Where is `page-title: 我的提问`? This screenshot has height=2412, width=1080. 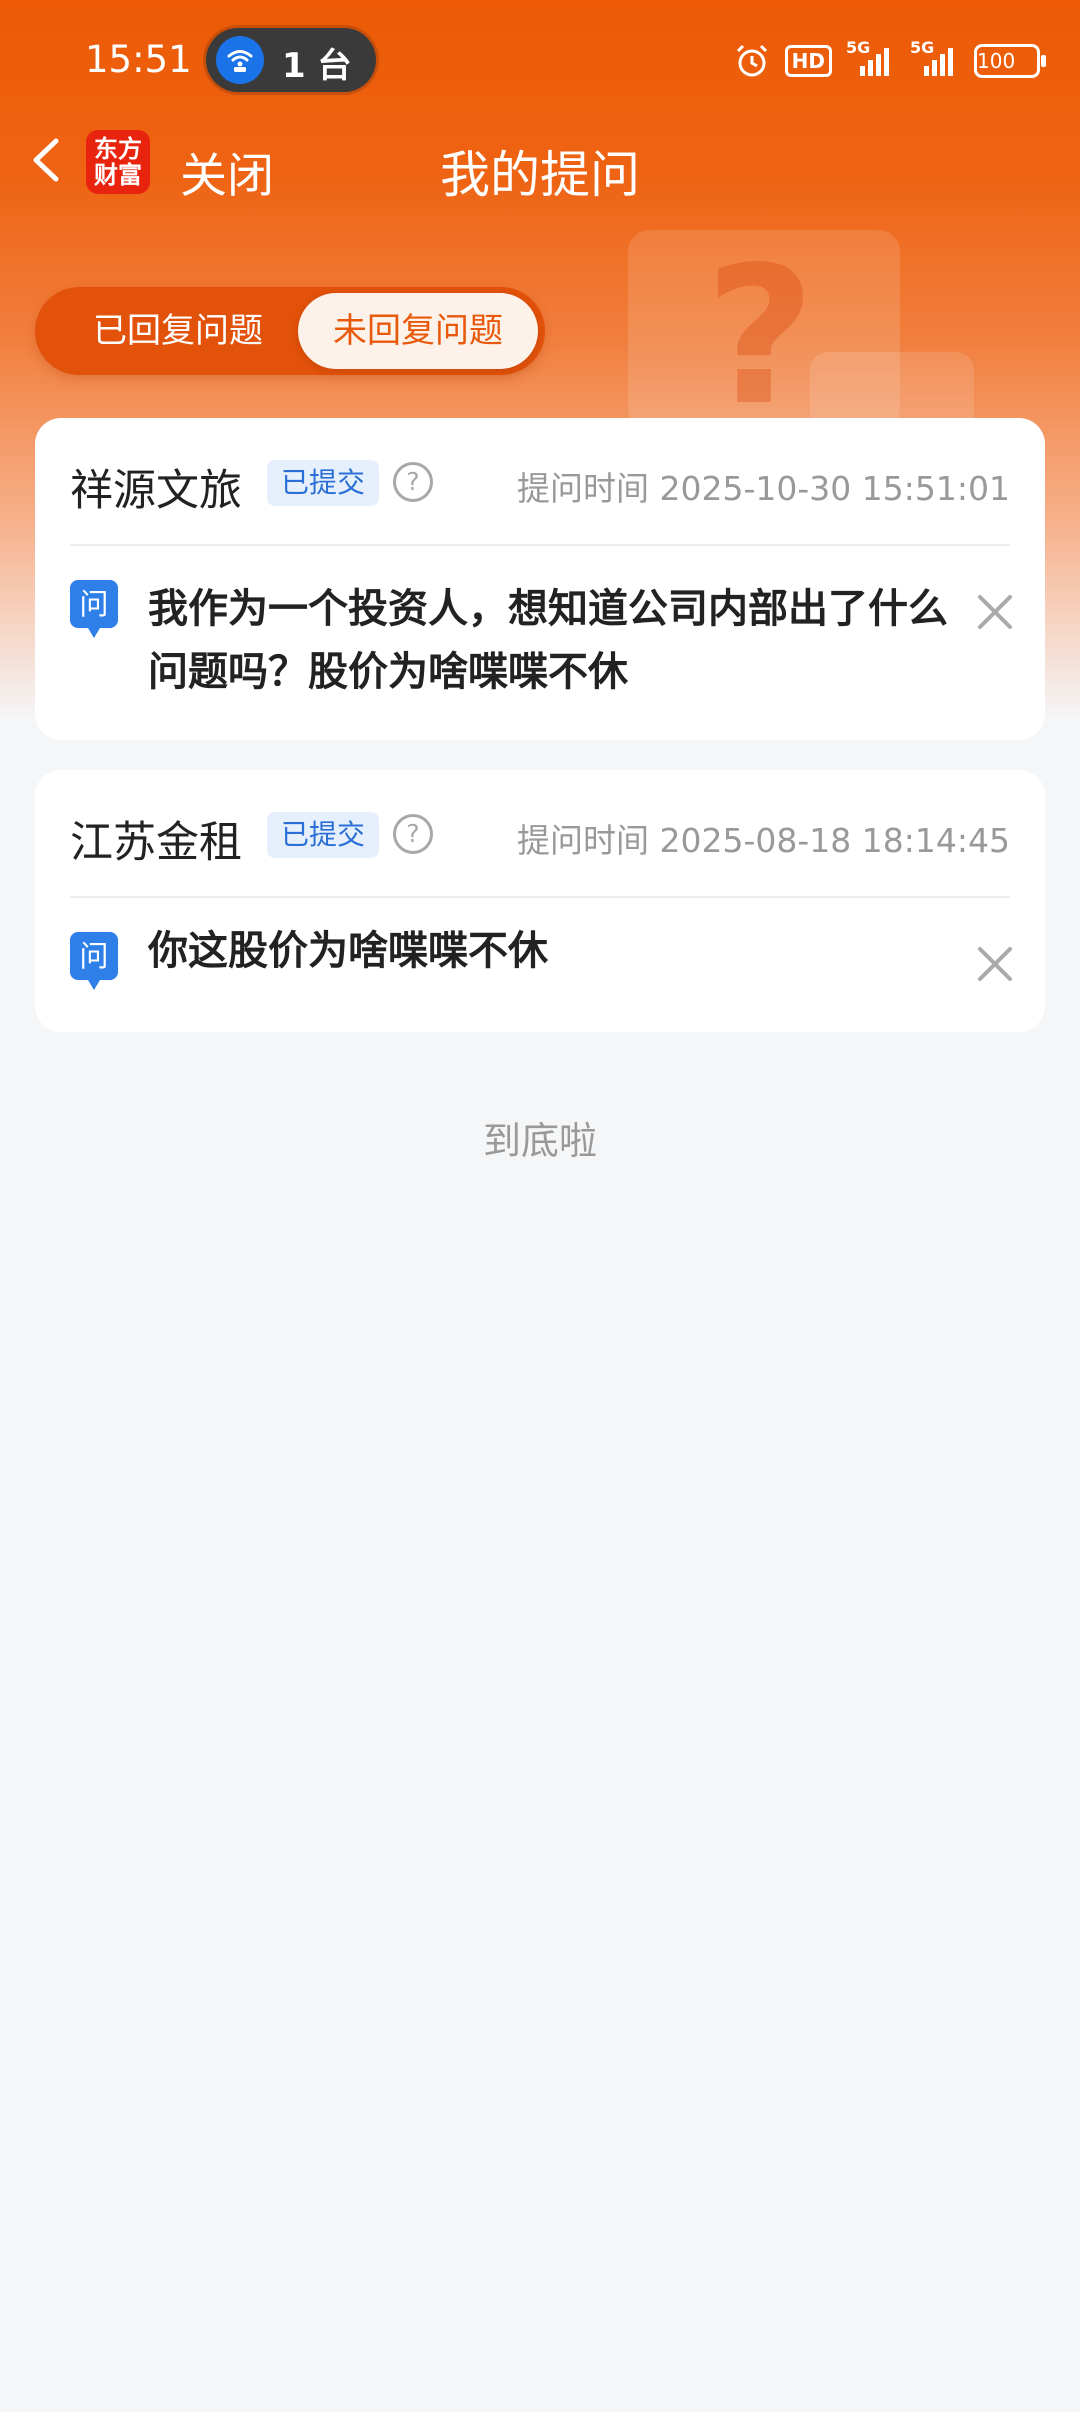 page-title: 我的提问 is located at coordinates (540, 175).